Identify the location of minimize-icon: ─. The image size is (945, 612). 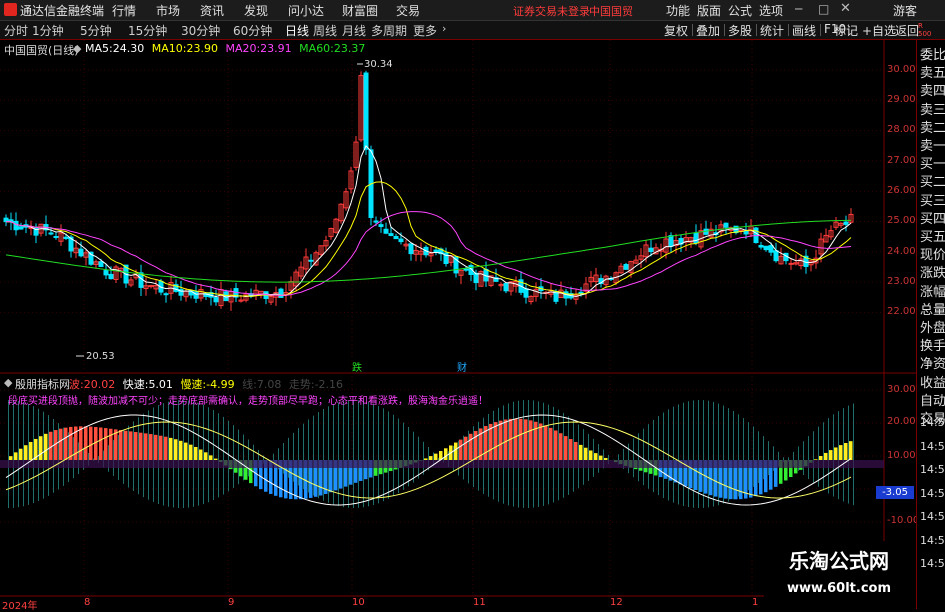
(798, 9).